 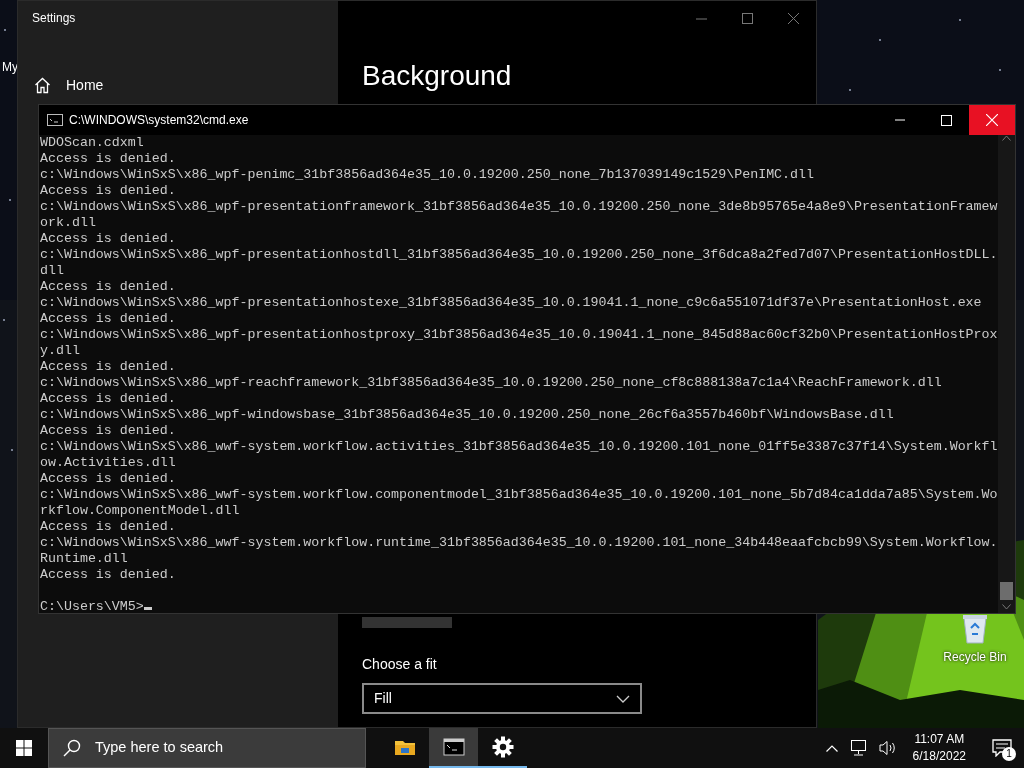 What do you see at coordinates (400, 664) in the screenshot?
I see `field-label: Choose a fit` at bounding box center [400, 664].